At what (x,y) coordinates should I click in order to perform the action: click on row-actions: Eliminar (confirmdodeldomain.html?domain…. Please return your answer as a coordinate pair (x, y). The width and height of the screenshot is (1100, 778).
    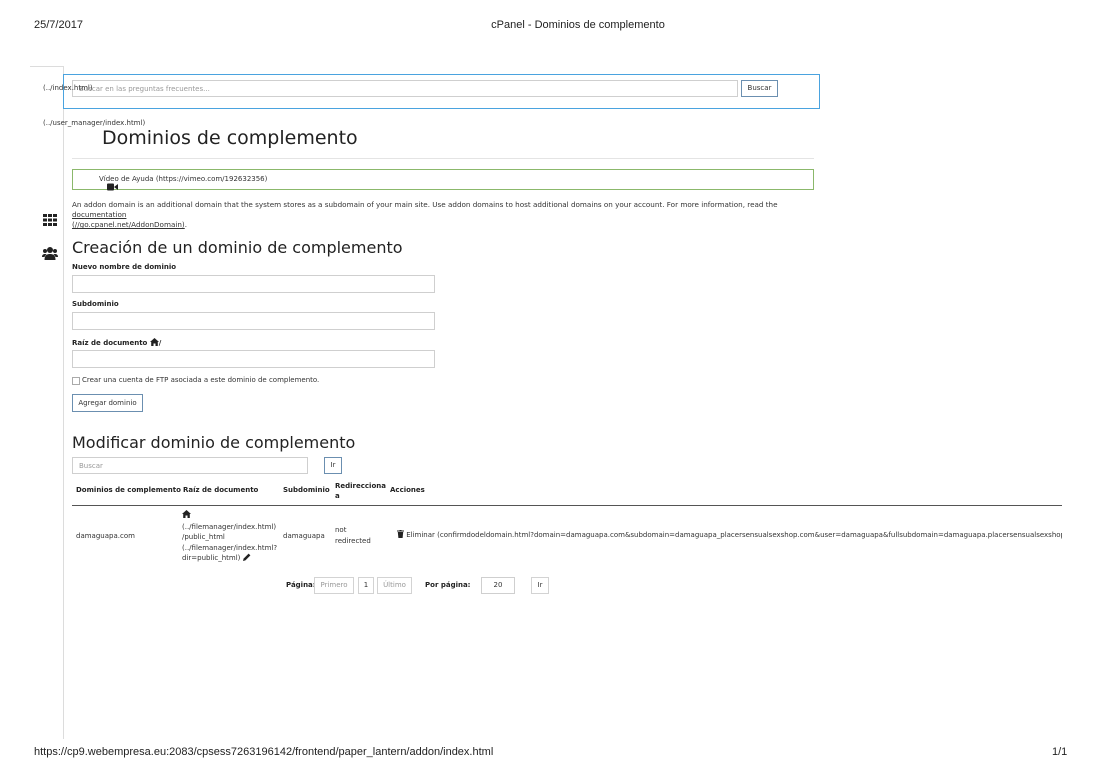
    Looking at the image, I should click on (729, 536).